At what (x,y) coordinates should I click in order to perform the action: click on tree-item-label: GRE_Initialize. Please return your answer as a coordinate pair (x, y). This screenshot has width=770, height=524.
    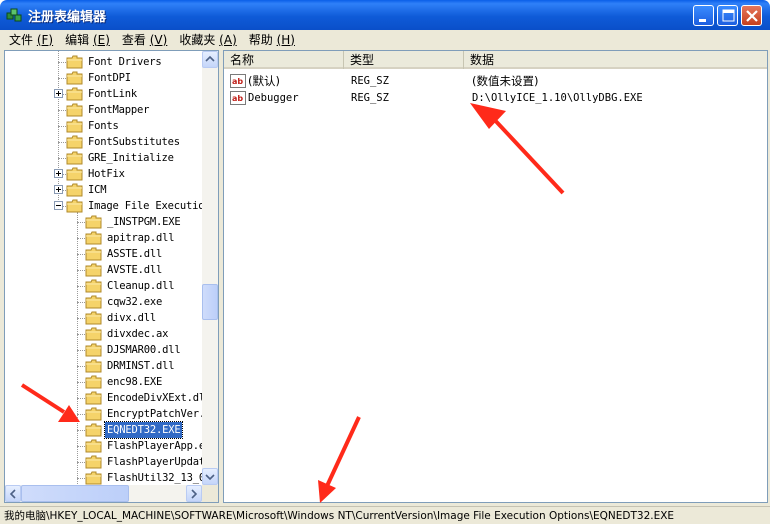
    Looking at the image, I should click on (131, 158).